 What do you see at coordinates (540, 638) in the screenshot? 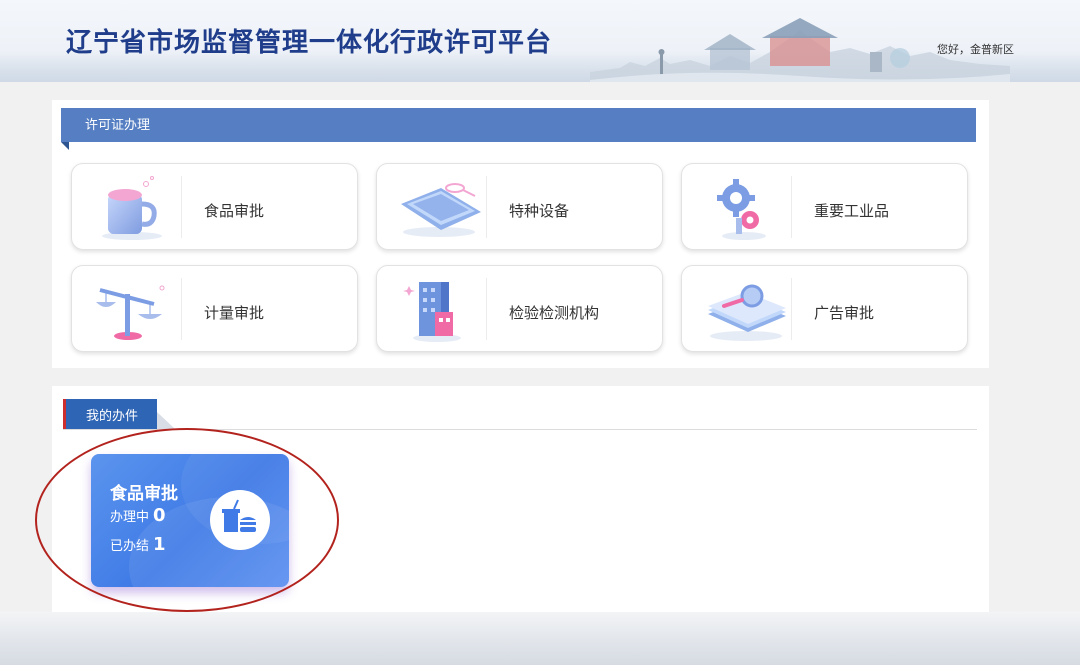
I see `footer-background` at bounding box center [540, 638].